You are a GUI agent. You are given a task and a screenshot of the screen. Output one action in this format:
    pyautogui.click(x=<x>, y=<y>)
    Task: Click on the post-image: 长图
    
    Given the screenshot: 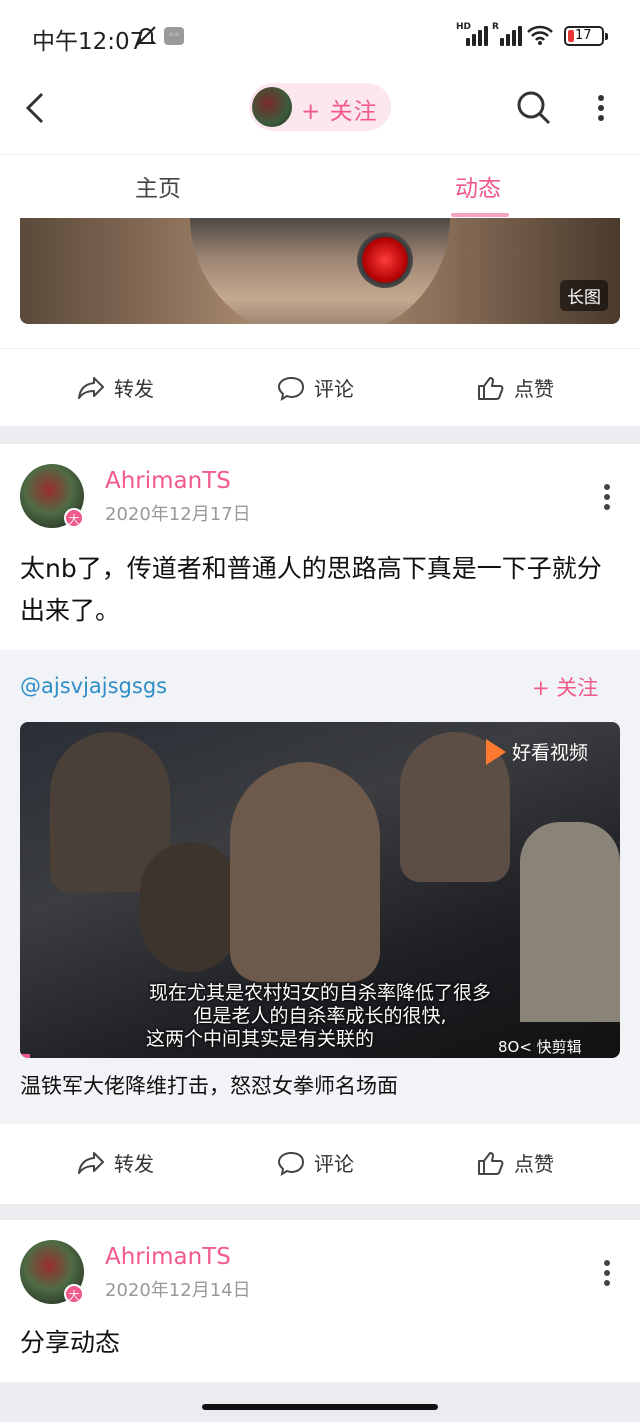 What is the action you would take?
    pyautogui.click(x=320, y=271)
    